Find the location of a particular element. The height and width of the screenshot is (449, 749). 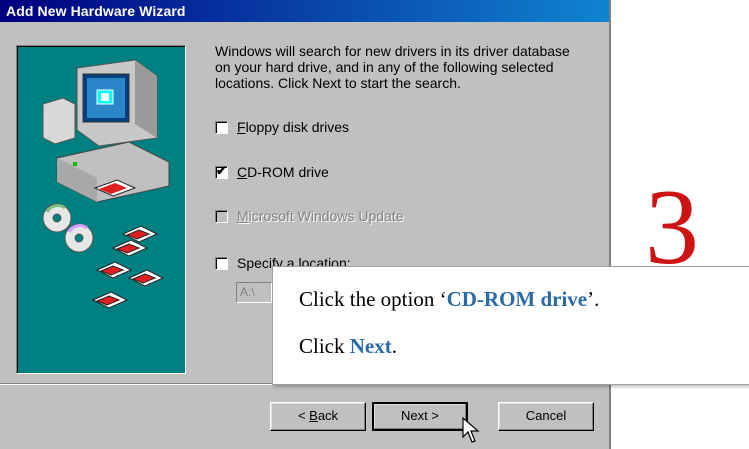

instruction-line-1: Click the option ‘CD-ROM drive’. is located at coordinates (449, 299).